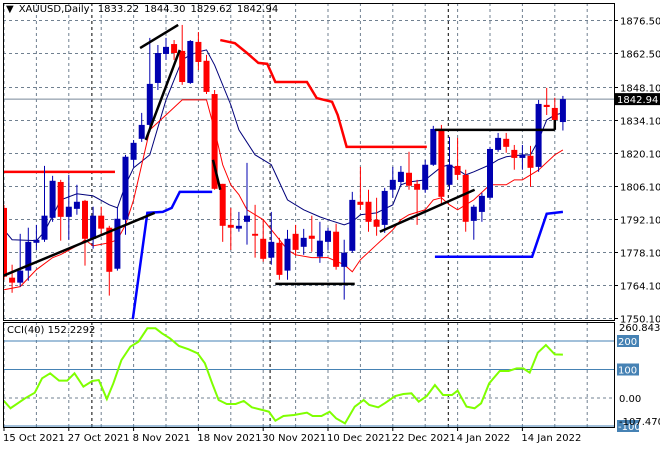  I want to click on x-tick-label: 14 Jan 2022, so click(551, 438).